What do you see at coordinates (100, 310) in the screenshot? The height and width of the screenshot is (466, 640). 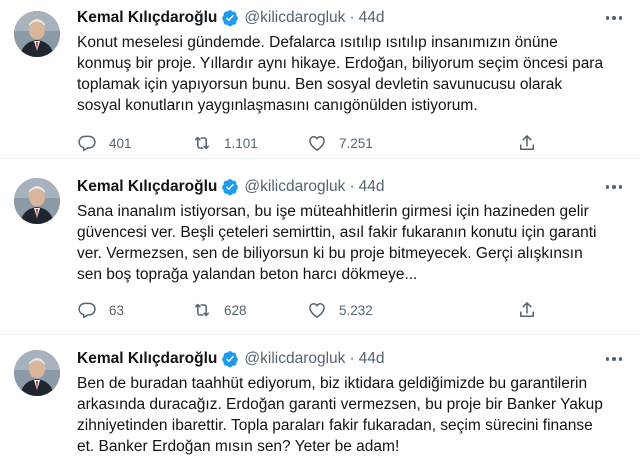 I see `reply-button: 63` at bounding box center [100, 310].